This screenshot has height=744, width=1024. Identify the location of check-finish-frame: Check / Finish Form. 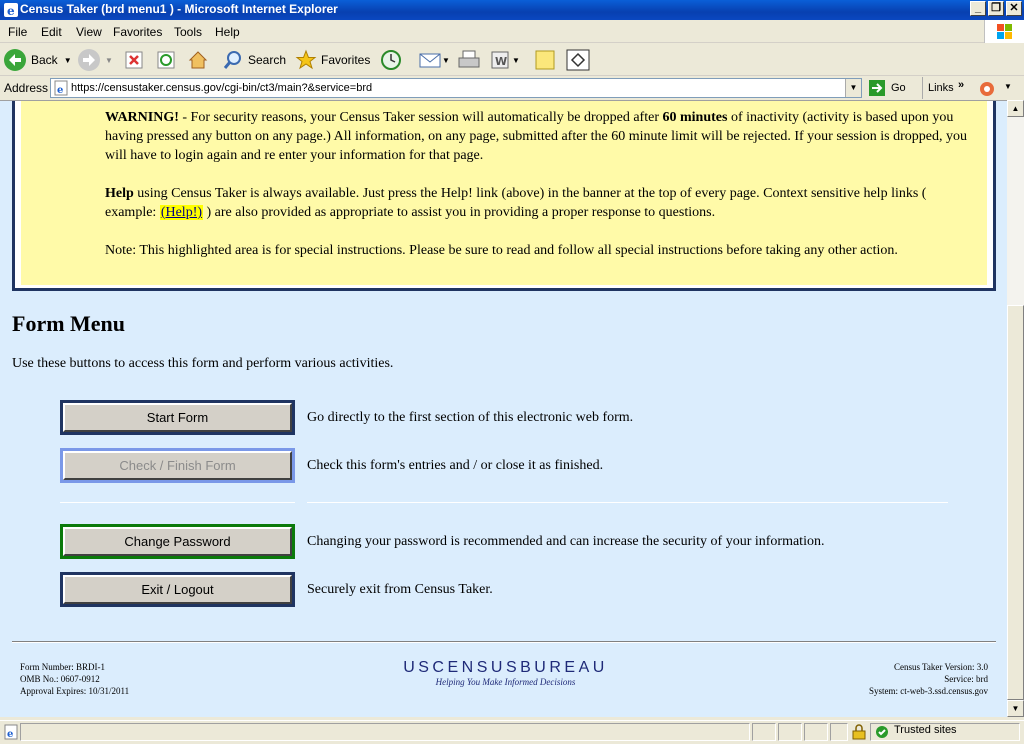
(177, 465).